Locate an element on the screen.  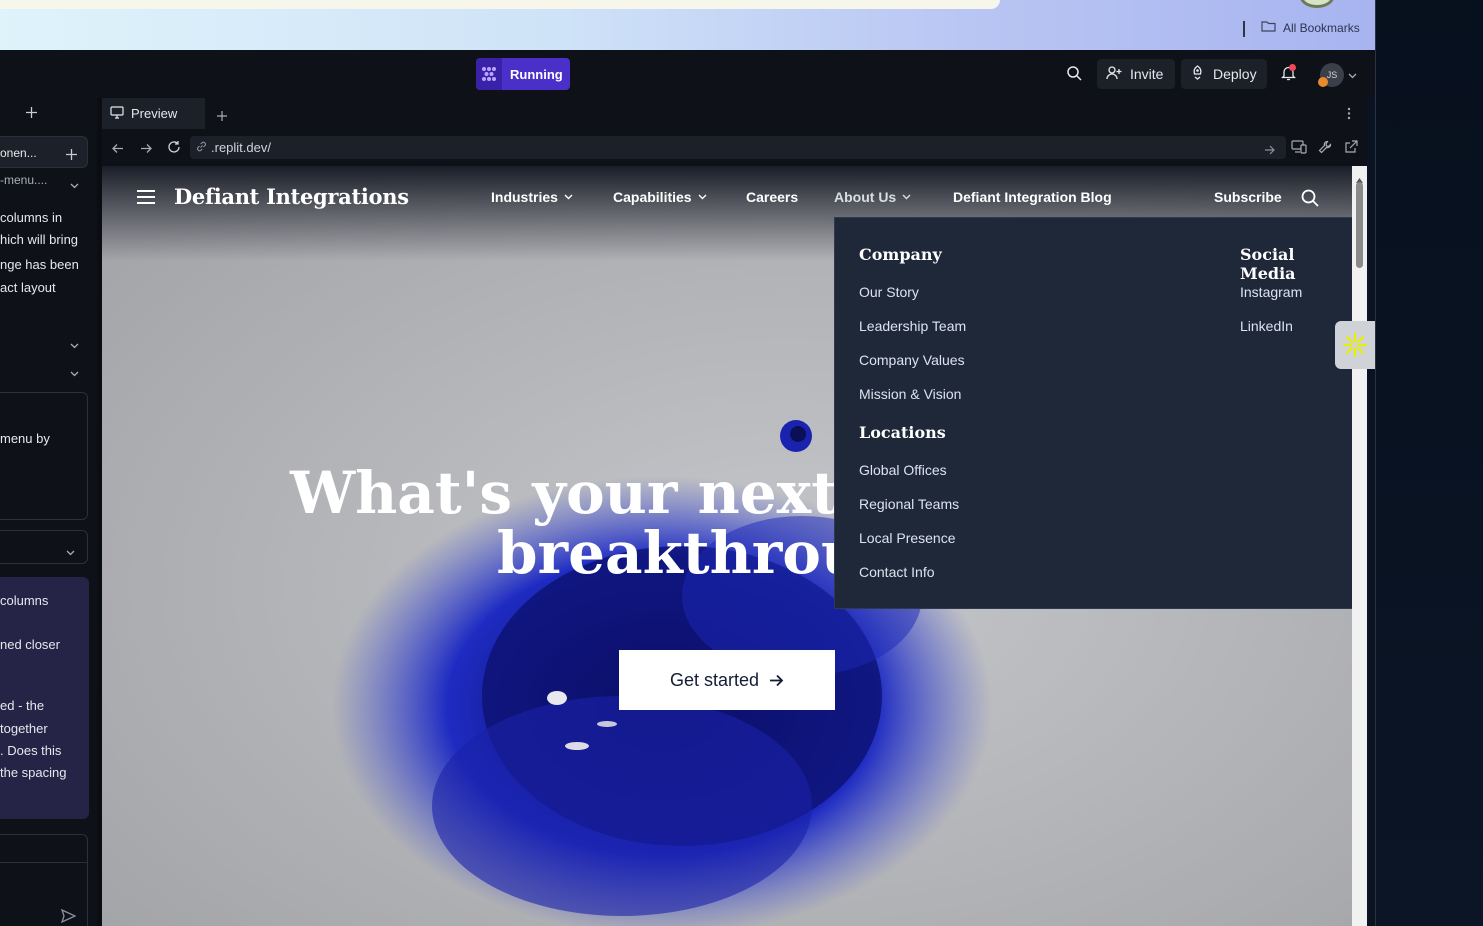
preview-url-input: .replit.dev/ is located at coordinates (738, 147).